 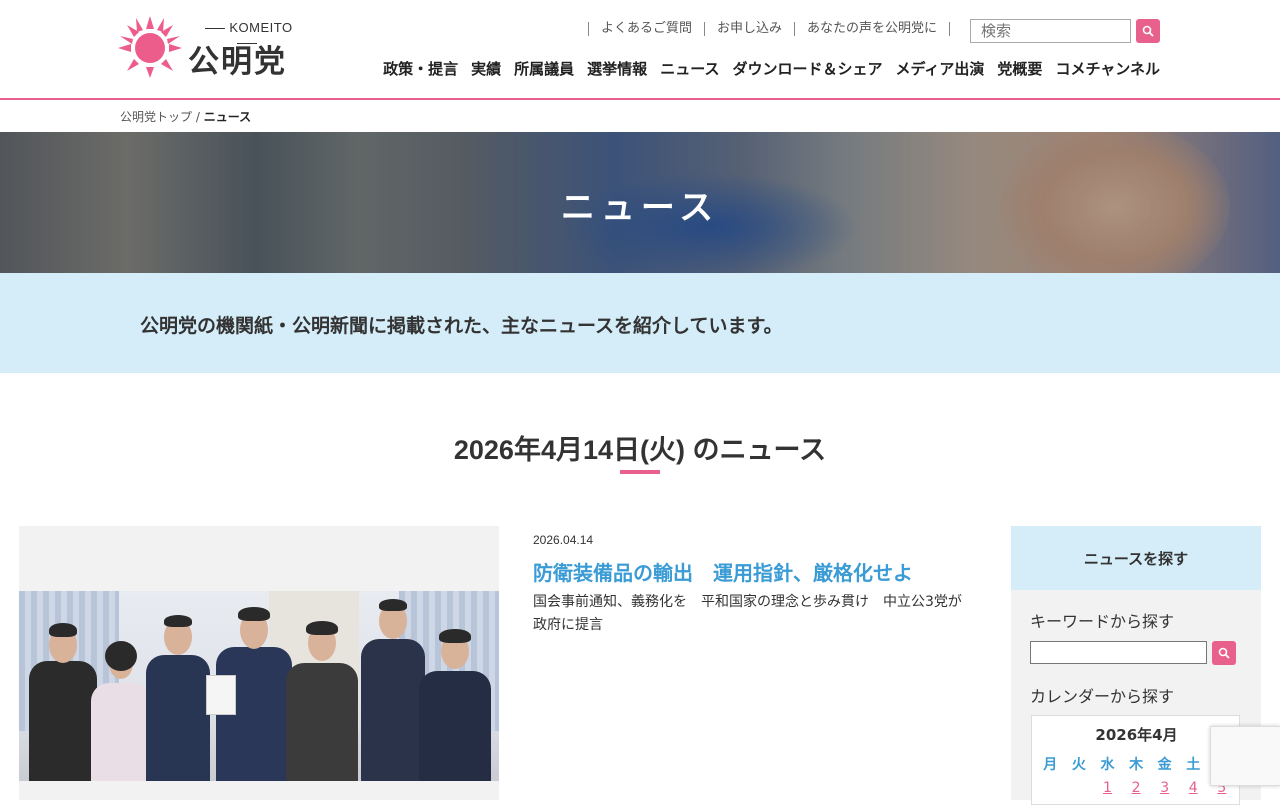 I want to click on nav-policy: 政策・提言, so click(x=420, y=68).